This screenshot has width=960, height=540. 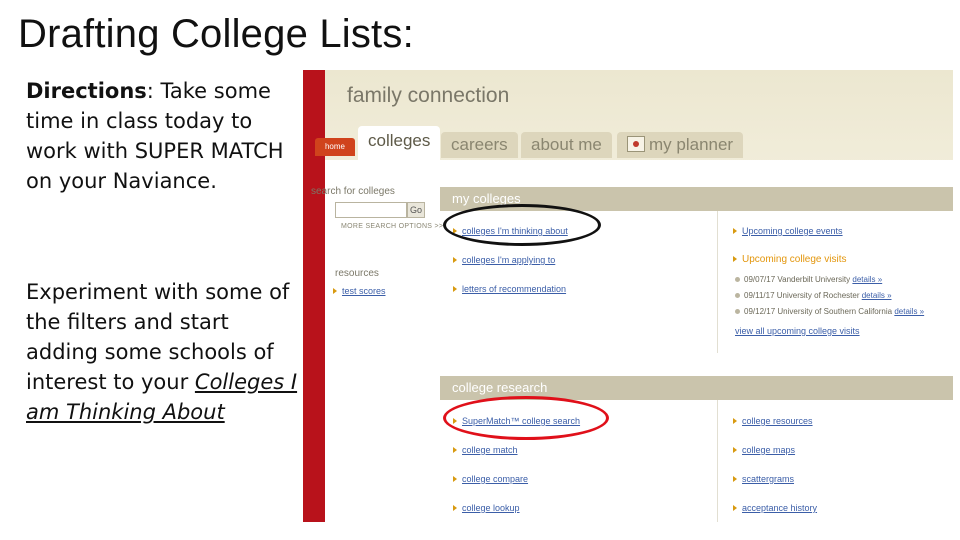 I want to click on resources-title: resources, so click(x=357, y=273).